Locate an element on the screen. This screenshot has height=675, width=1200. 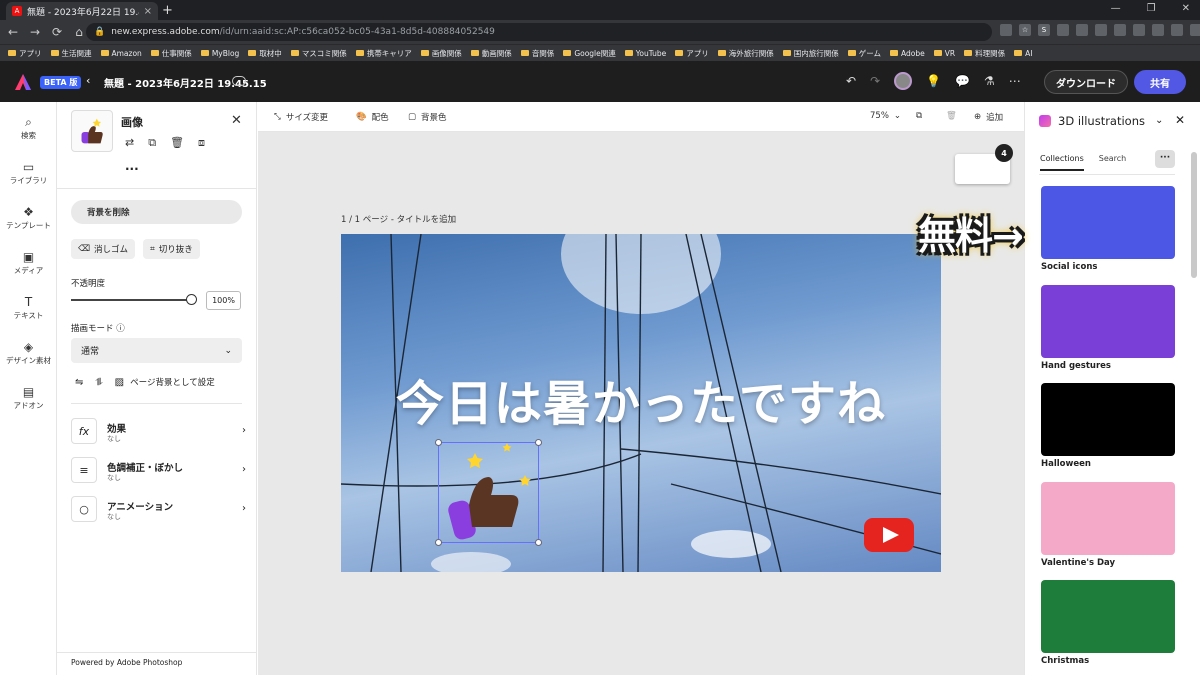
collection-label: Halloween is located at coordinates (1066, 464).